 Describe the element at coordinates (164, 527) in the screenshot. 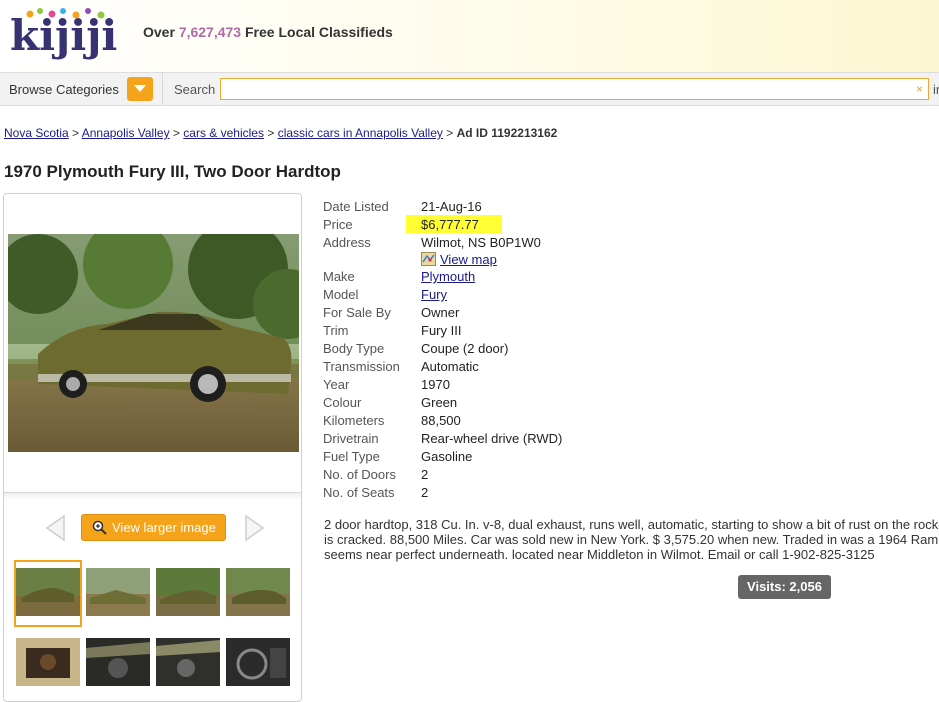

I see `view-larger-image-label: View larger image` at that location.